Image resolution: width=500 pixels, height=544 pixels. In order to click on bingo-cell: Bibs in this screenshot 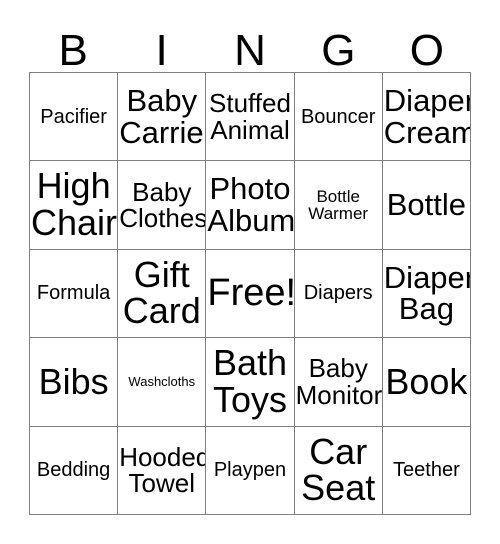, I will do `click(74, 382)`.